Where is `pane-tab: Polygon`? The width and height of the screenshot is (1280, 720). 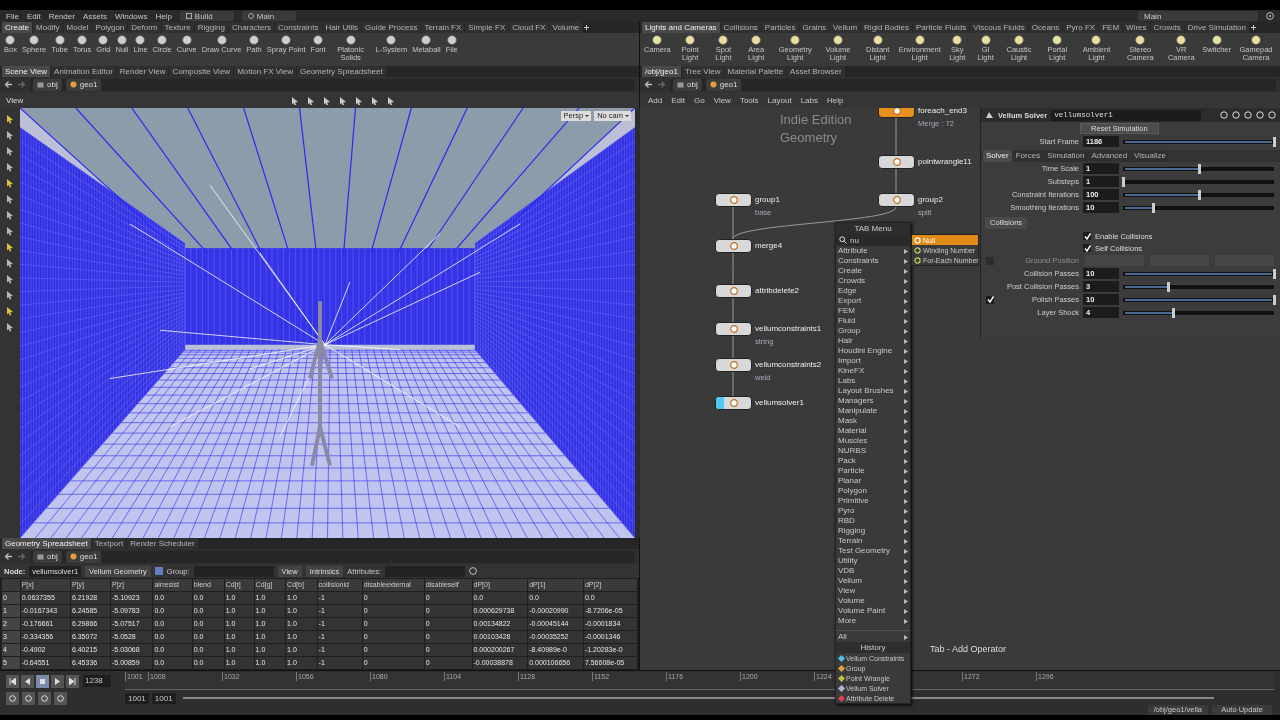
pane-tab: Polygon is located at coordinates (110, 27).